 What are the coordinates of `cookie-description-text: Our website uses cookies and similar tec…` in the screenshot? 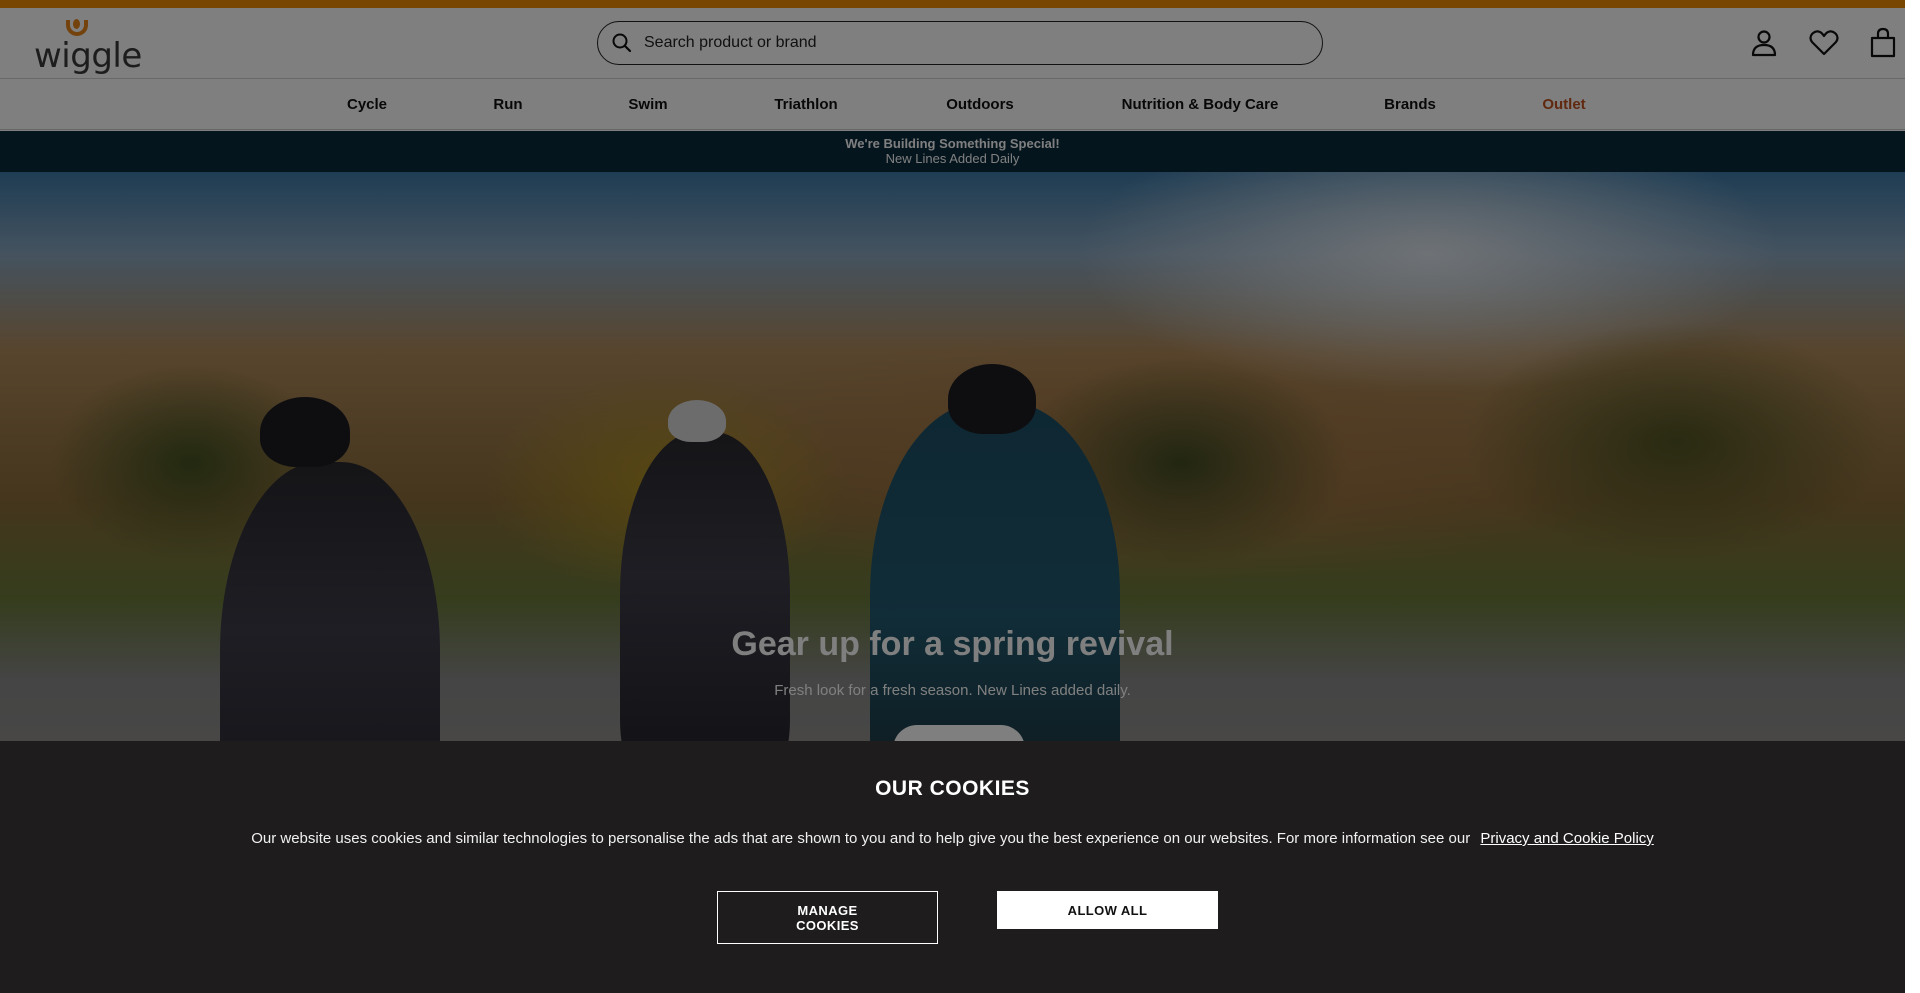 It's located at (861, 838).